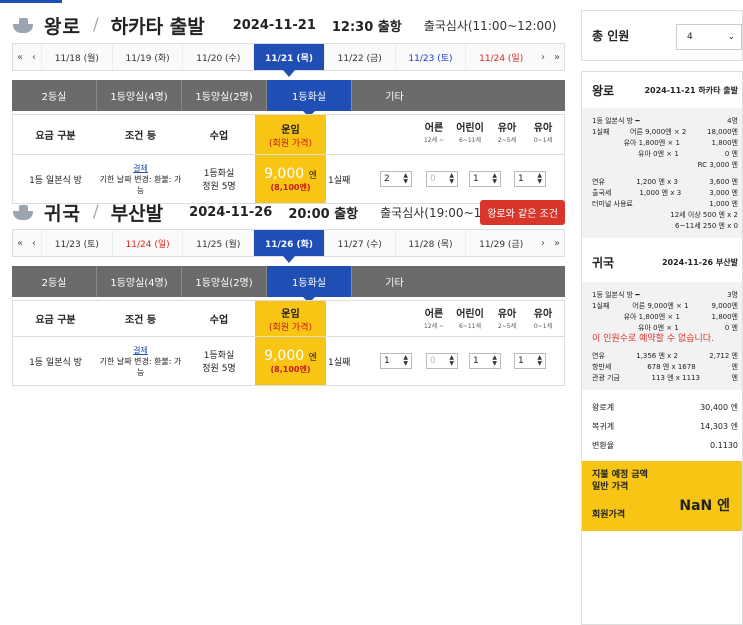  What do you see at coordinates (157, 26) in the screenshot?
I see `outbound-port: 하카타 출발` at bounding box center [157, 26].